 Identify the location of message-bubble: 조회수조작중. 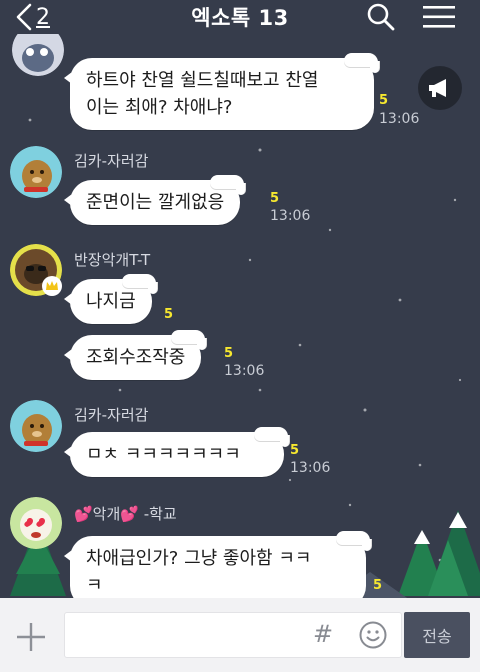
(135, 355).